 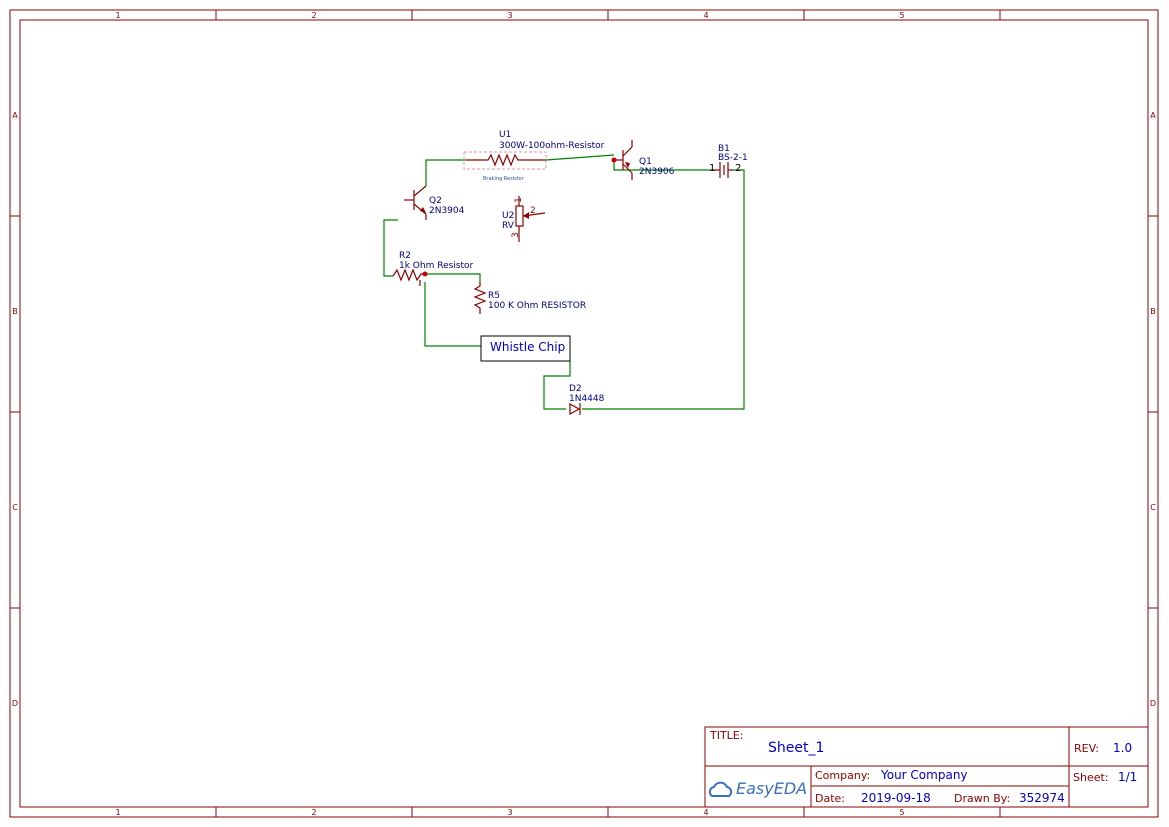 I want to click on col-label-top-2: 2, so click(x=313, y=15).